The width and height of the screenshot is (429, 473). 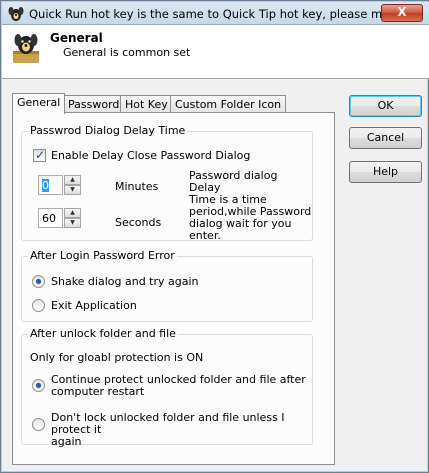 What do you see at coordinates (39, 103) in the screenshot?
I see `tab-general: General` at bounding box center [39, 103].